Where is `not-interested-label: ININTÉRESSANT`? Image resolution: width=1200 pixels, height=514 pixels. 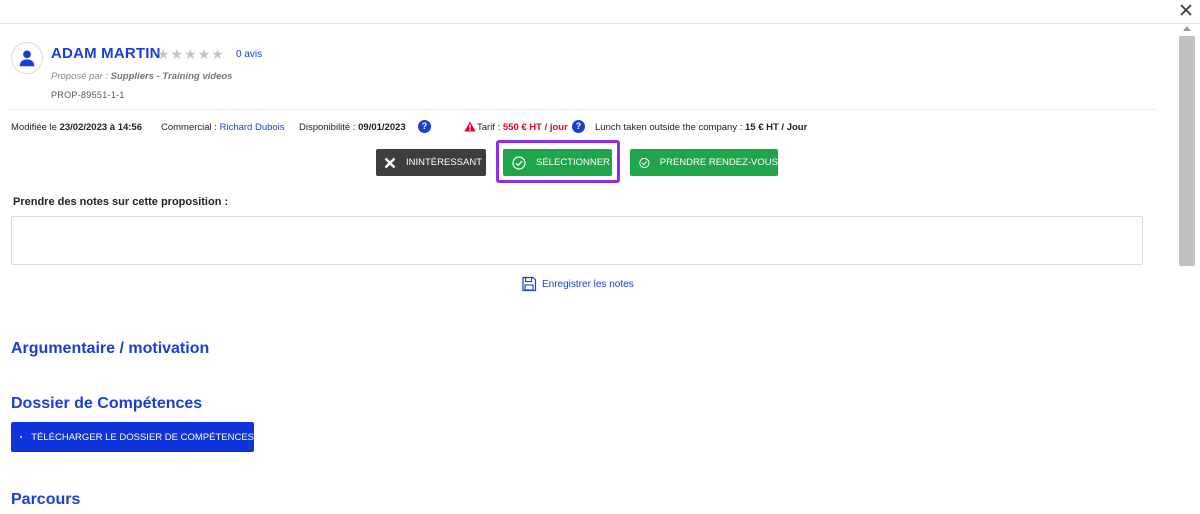
not-interested-label: ININTÉRESSANT is located at coordinates (444, 162).